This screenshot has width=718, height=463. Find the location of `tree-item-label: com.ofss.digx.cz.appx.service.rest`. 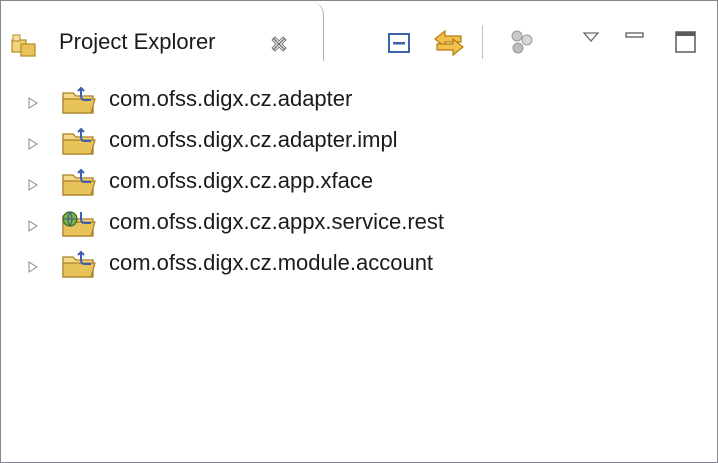

tree-item-label: com.ofss.digx.cz.appx.service.rest is located at coordinates (277, 221).